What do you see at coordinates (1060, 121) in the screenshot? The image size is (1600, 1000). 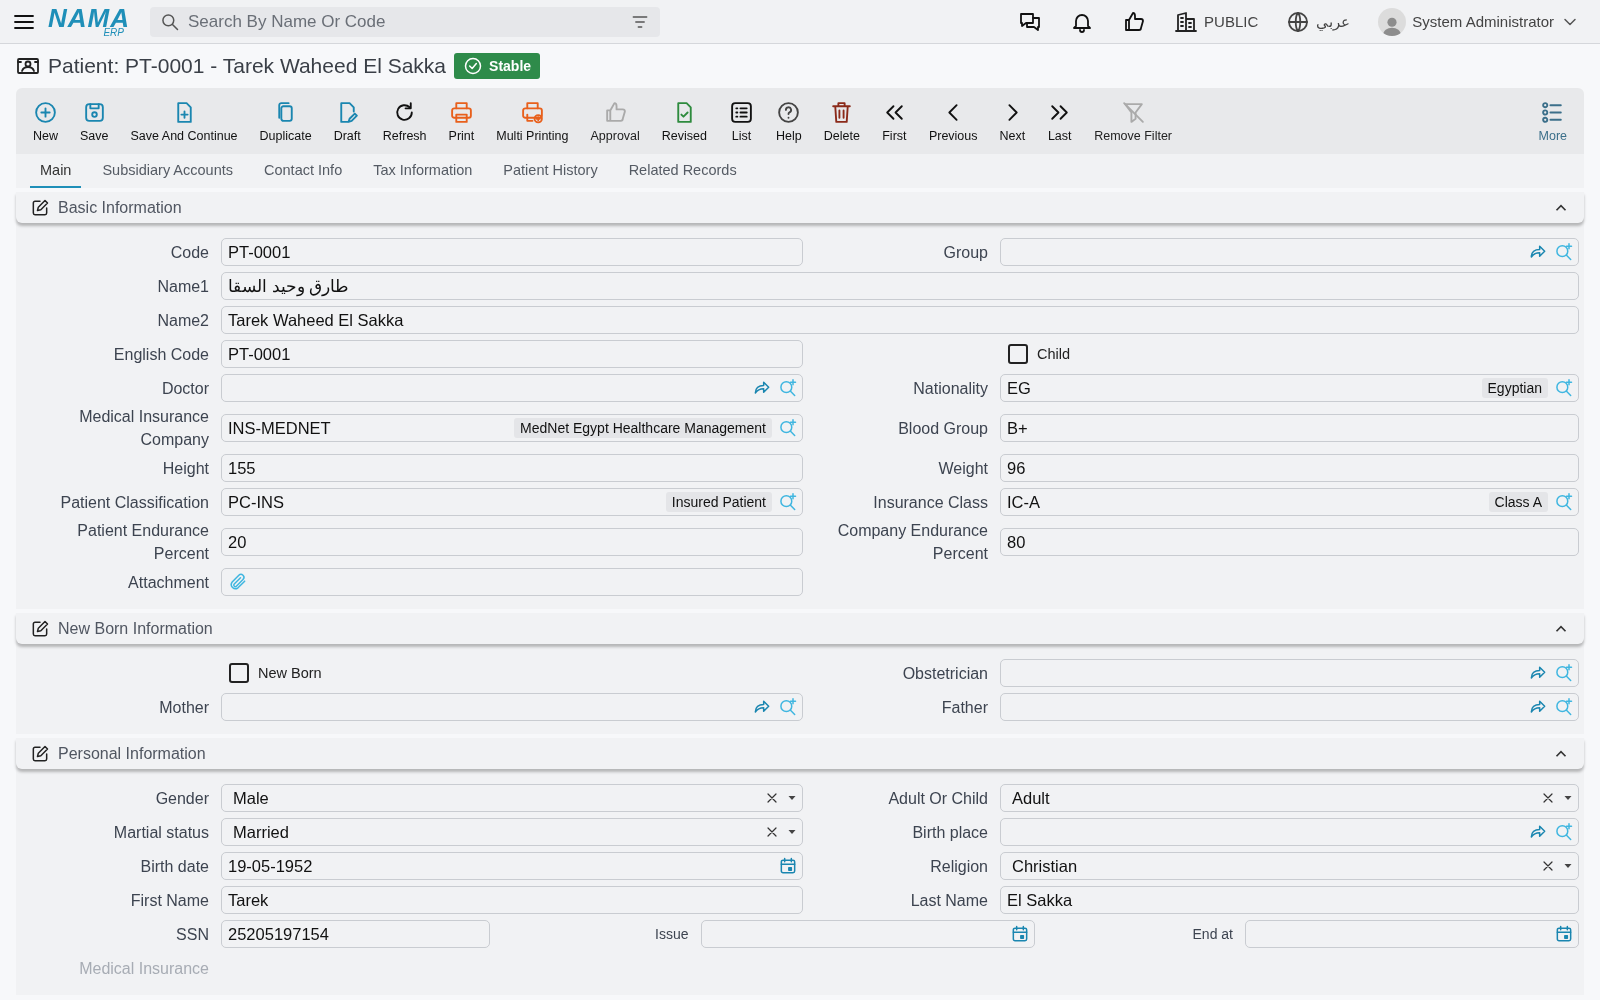 I see `toolbar-button: Last` at bounding box center [1060, 121].